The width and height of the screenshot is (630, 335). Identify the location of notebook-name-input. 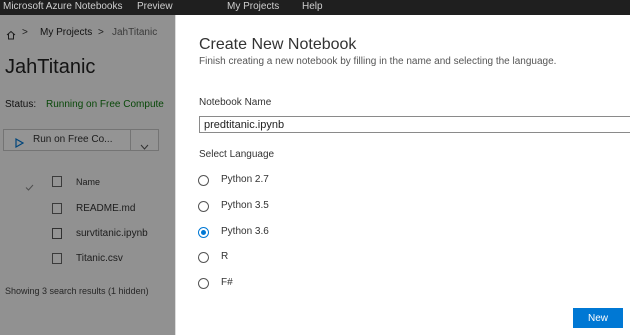
(414, 124).